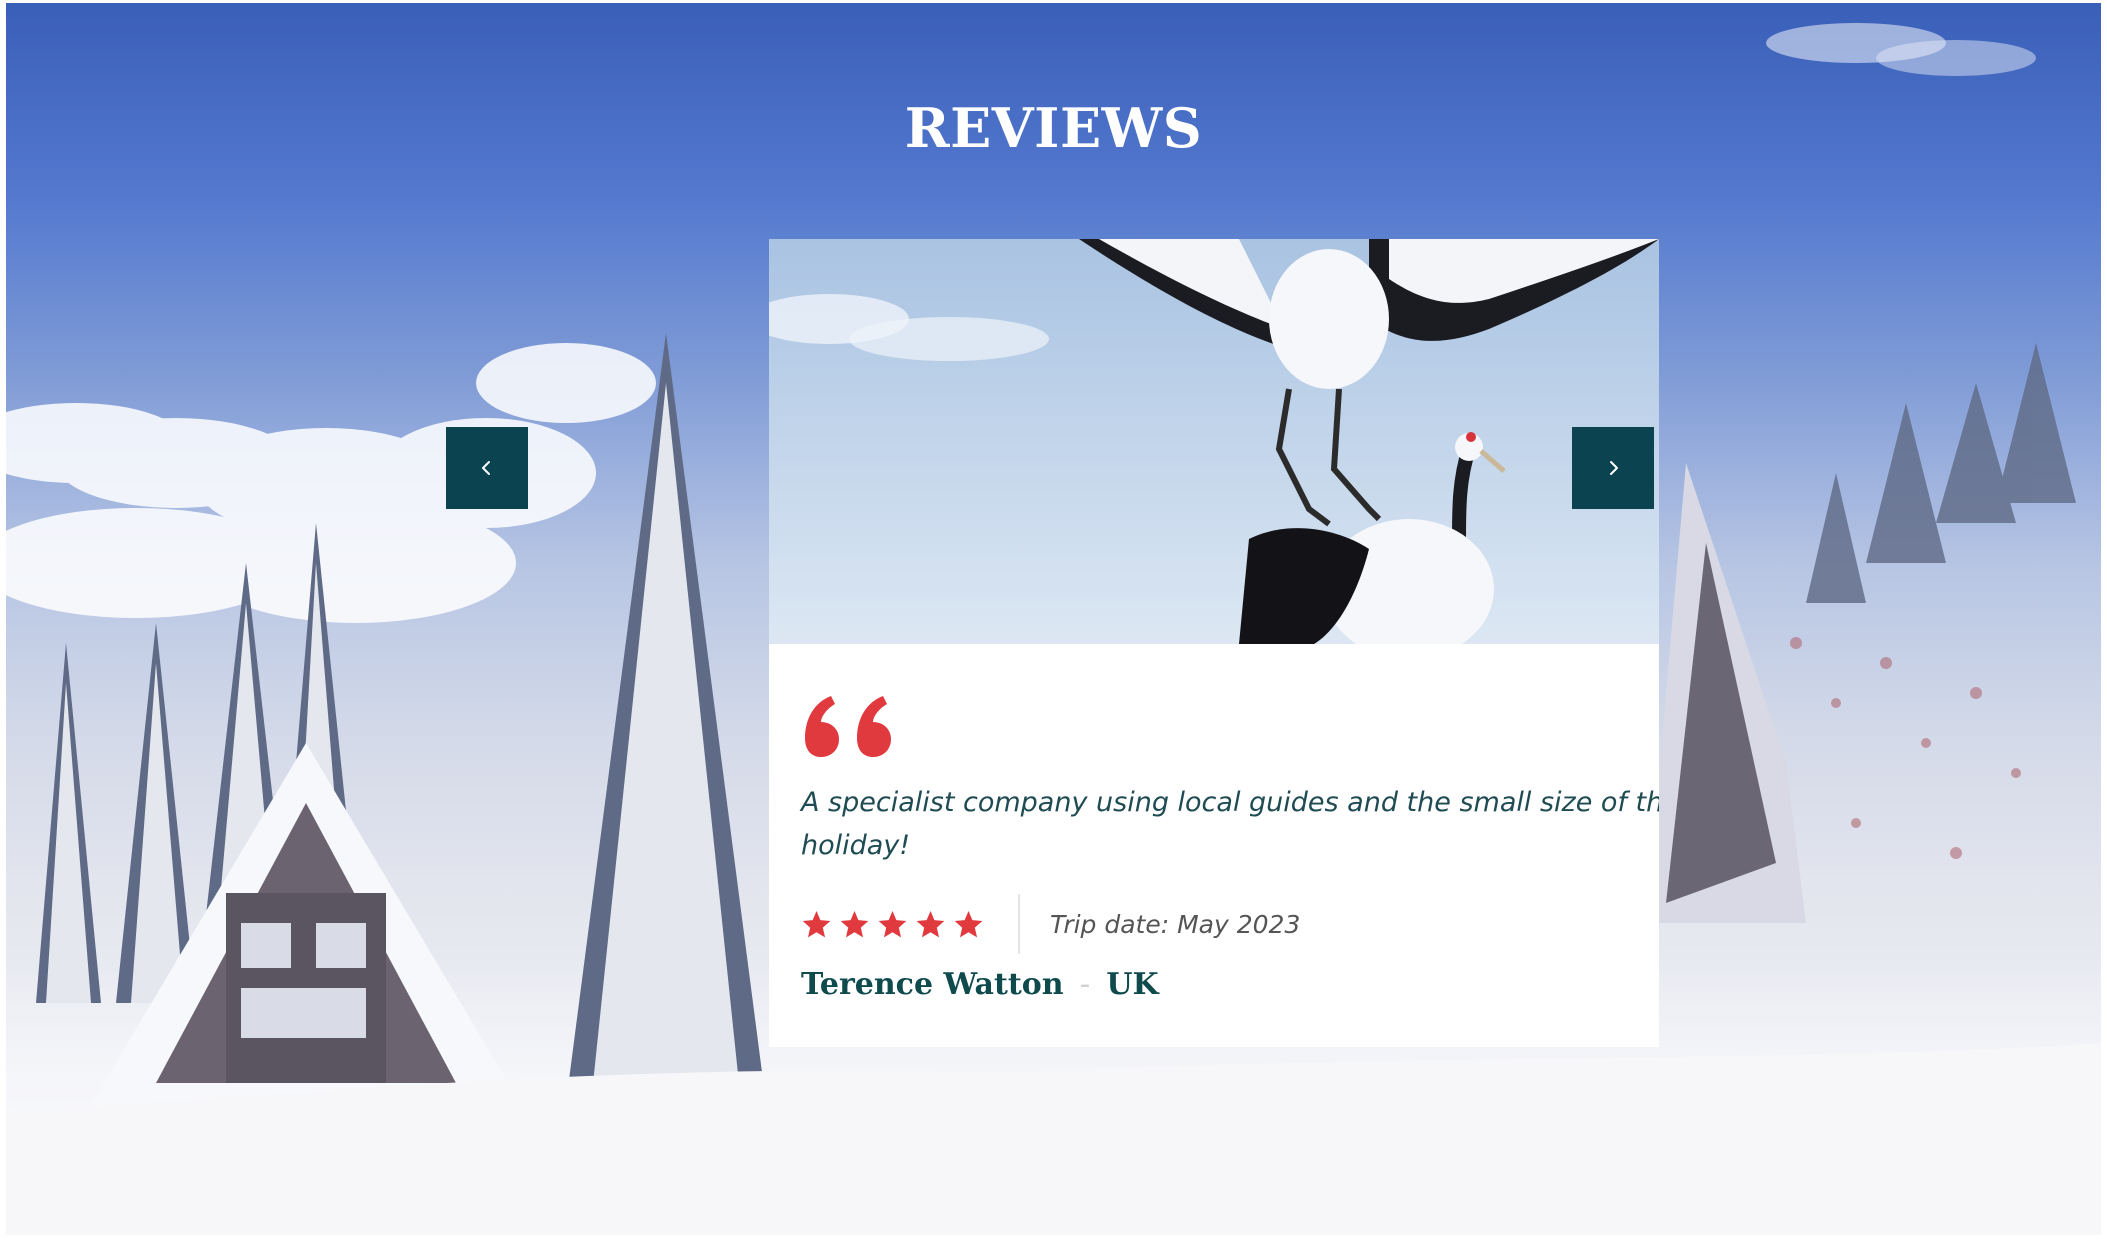  What do you see at coordinates (848, 726) in the screenshot?
I see `quote-icon` at bounding box center [848, 726].